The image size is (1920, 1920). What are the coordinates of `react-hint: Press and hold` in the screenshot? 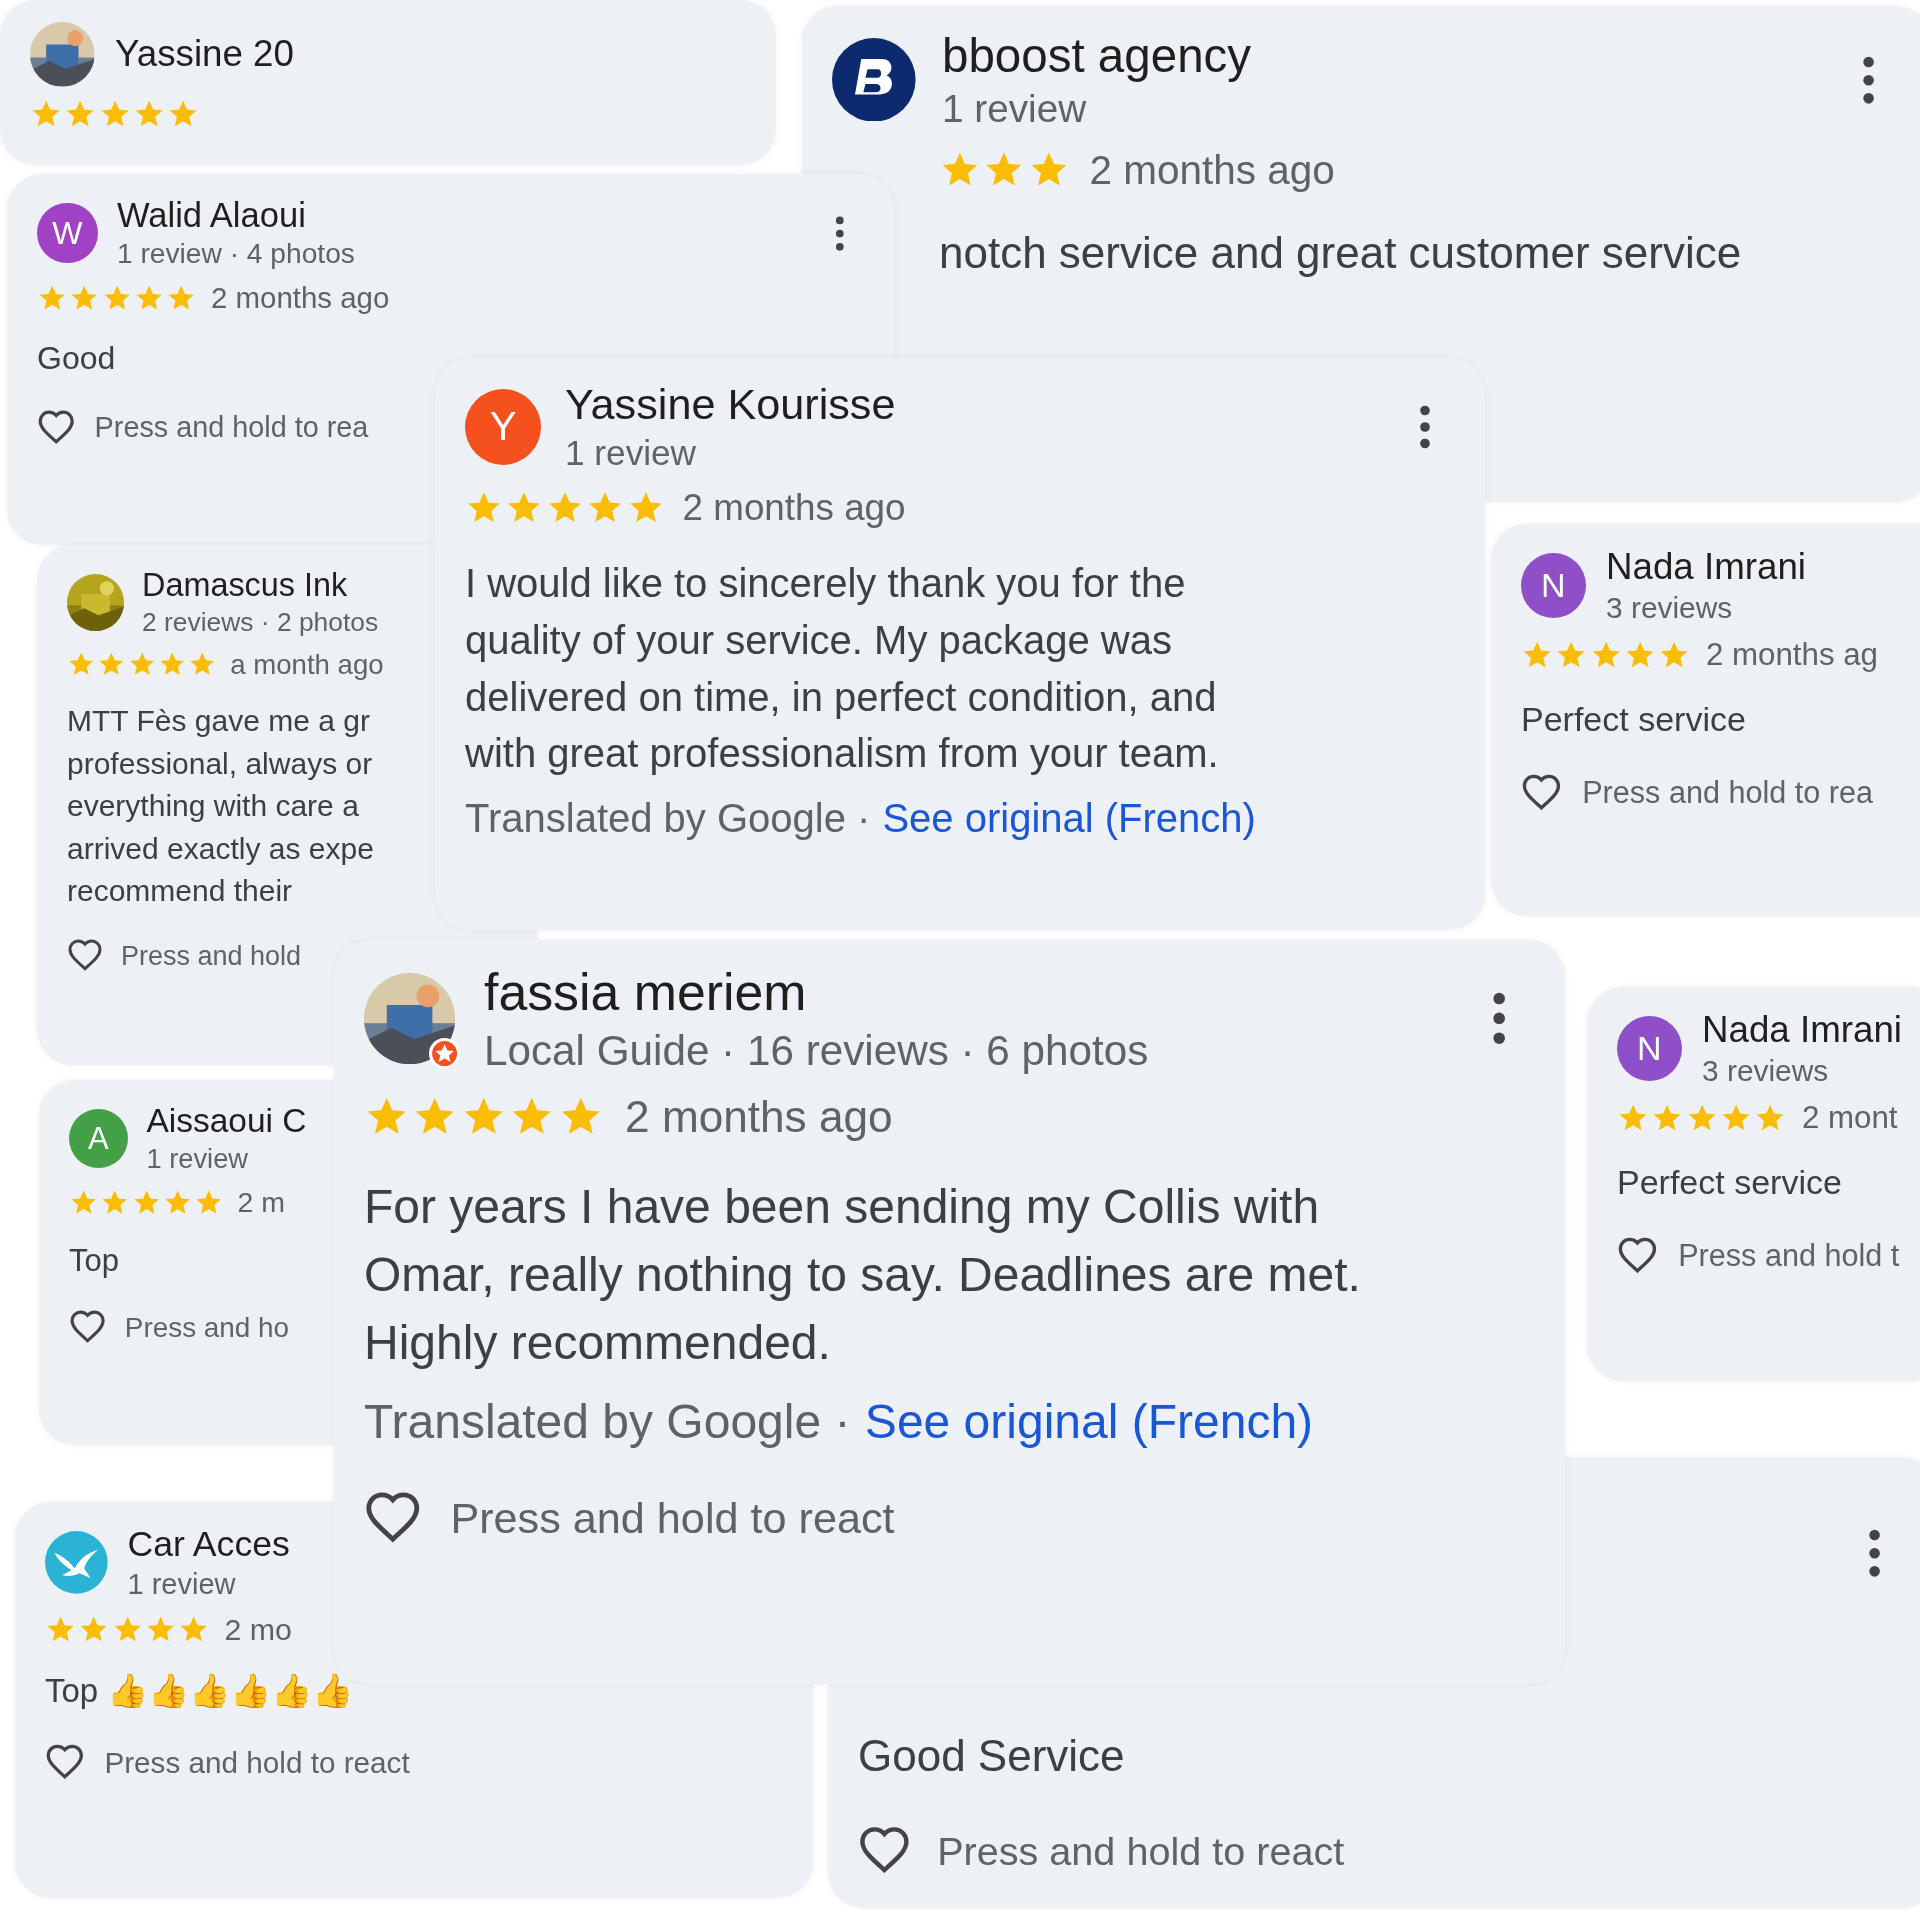 It's located at (211, 956).